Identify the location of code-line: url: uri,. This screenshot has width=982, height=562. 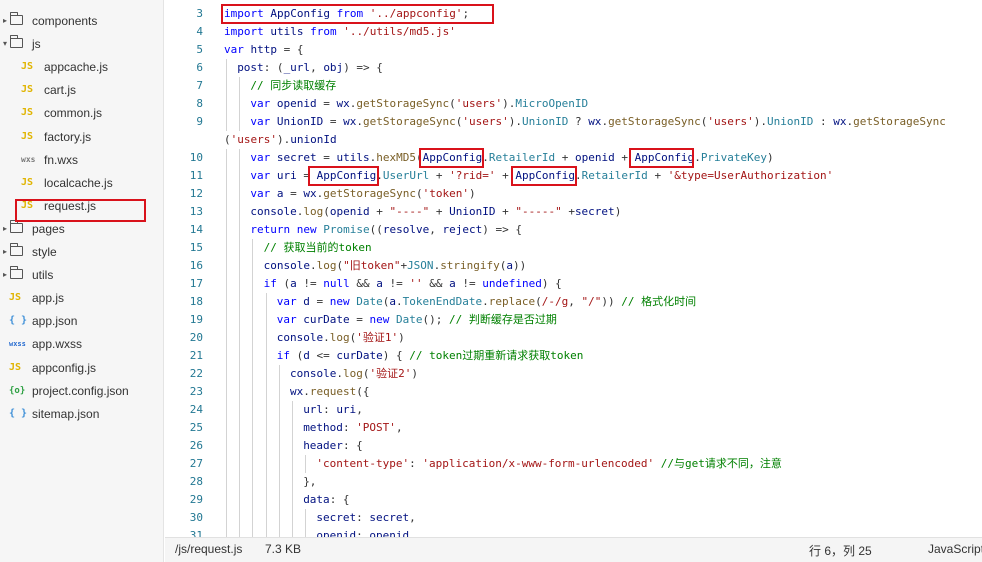
(333, 410).